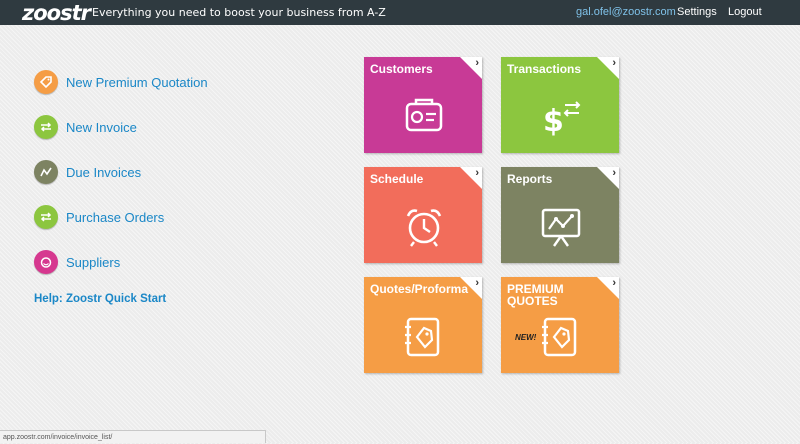  What do you see at coordinates (535, 295) in the screenshot?
I see `tile-title: PREMIUM QUOTES` at bounding box center [535, 295].